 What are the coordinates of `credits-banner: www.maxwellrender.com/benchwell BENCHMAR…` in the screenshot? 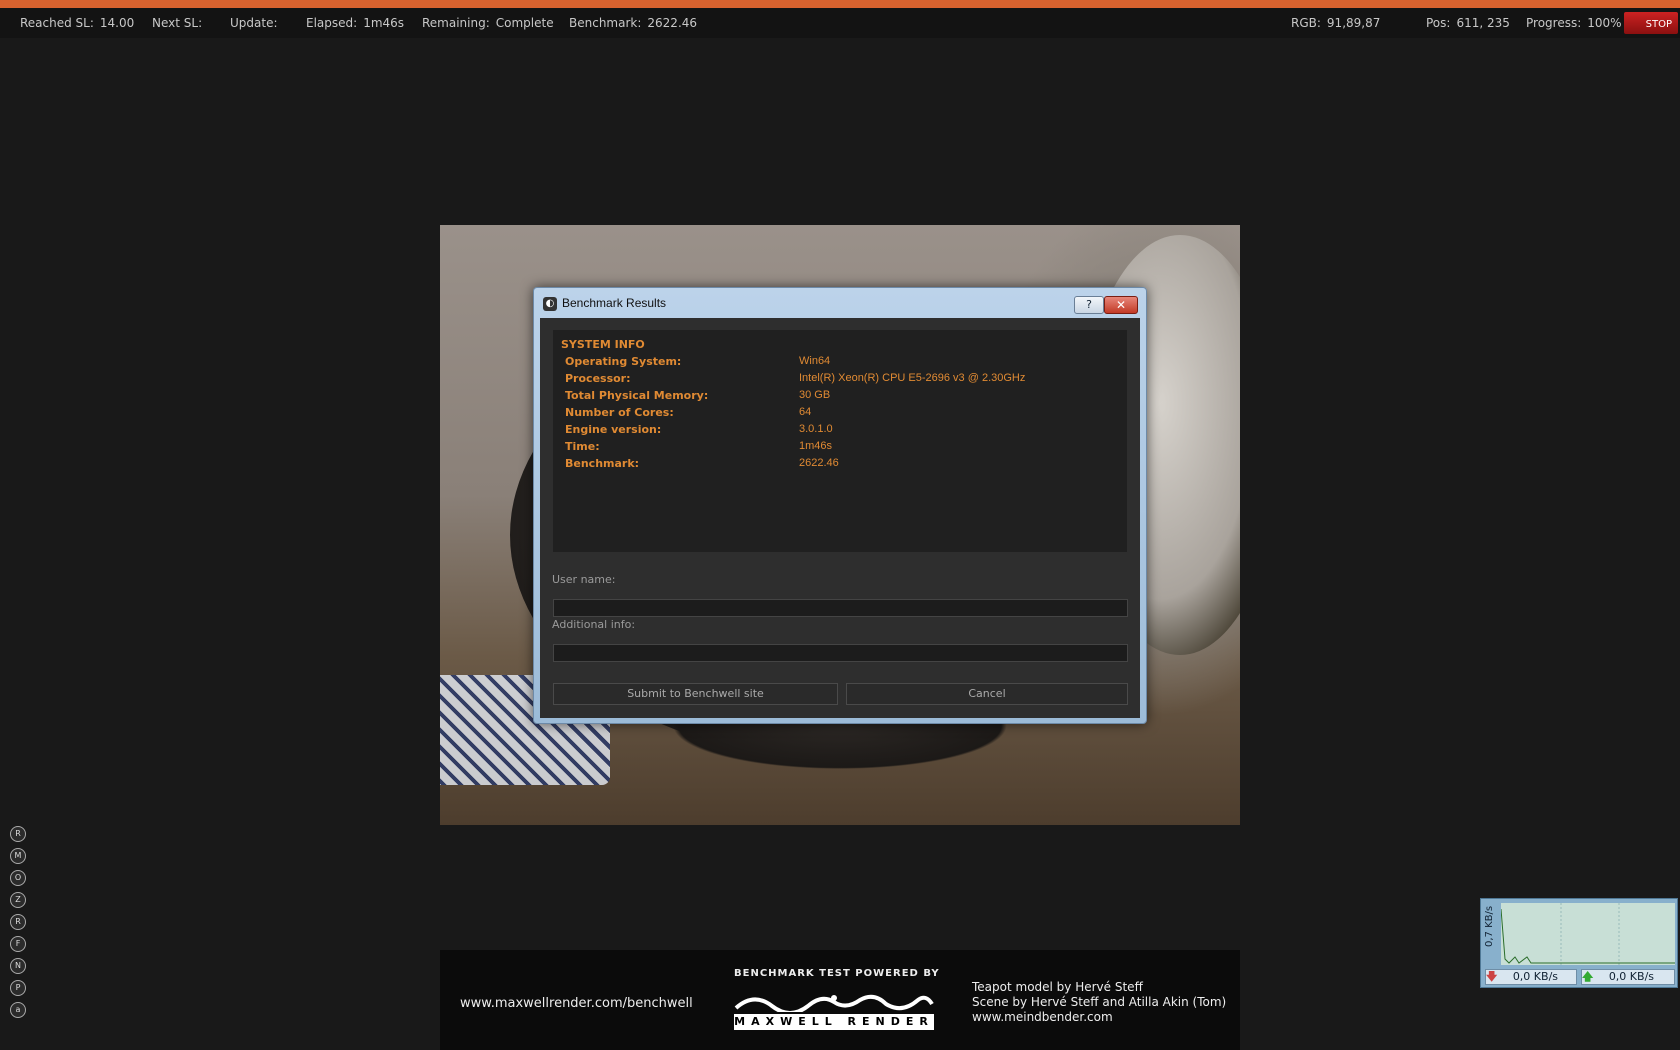 It's located at (840, 1000).